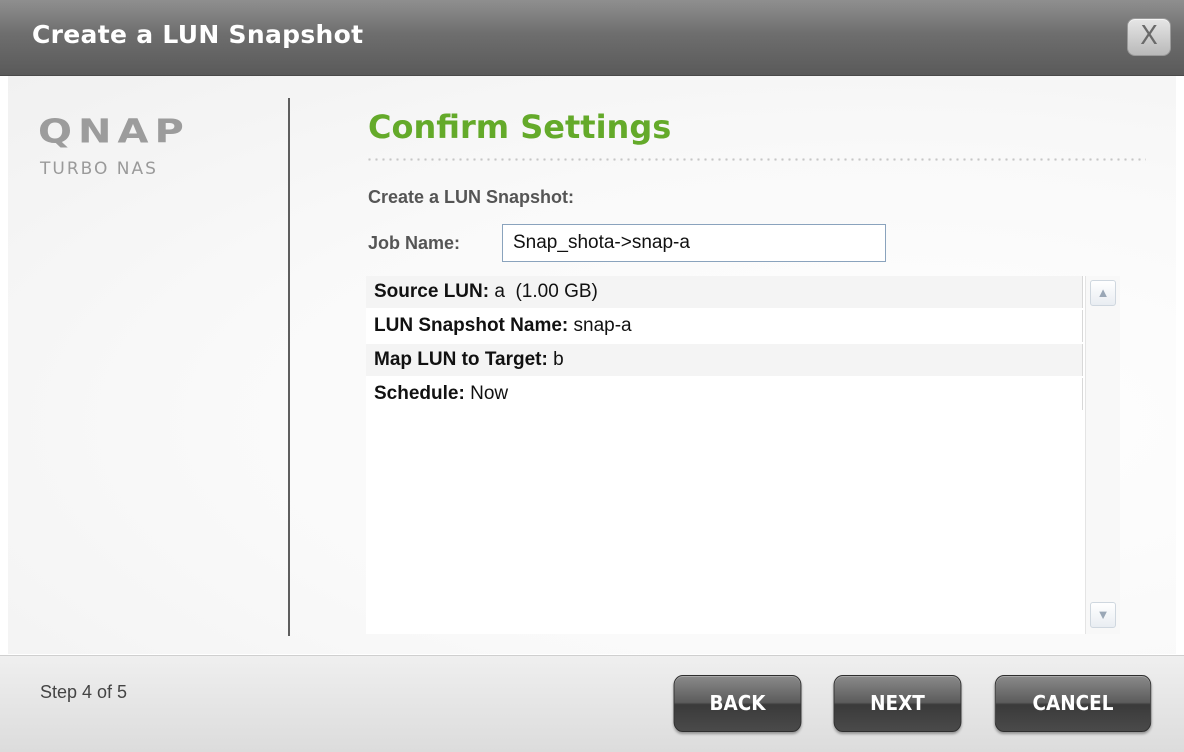 The image size is (1184, 752). What do you see at coordinates (471, 325) in the screenshot?
I see `summary-key: LUN Snapshot Name:` at bounding box center [471, 325].